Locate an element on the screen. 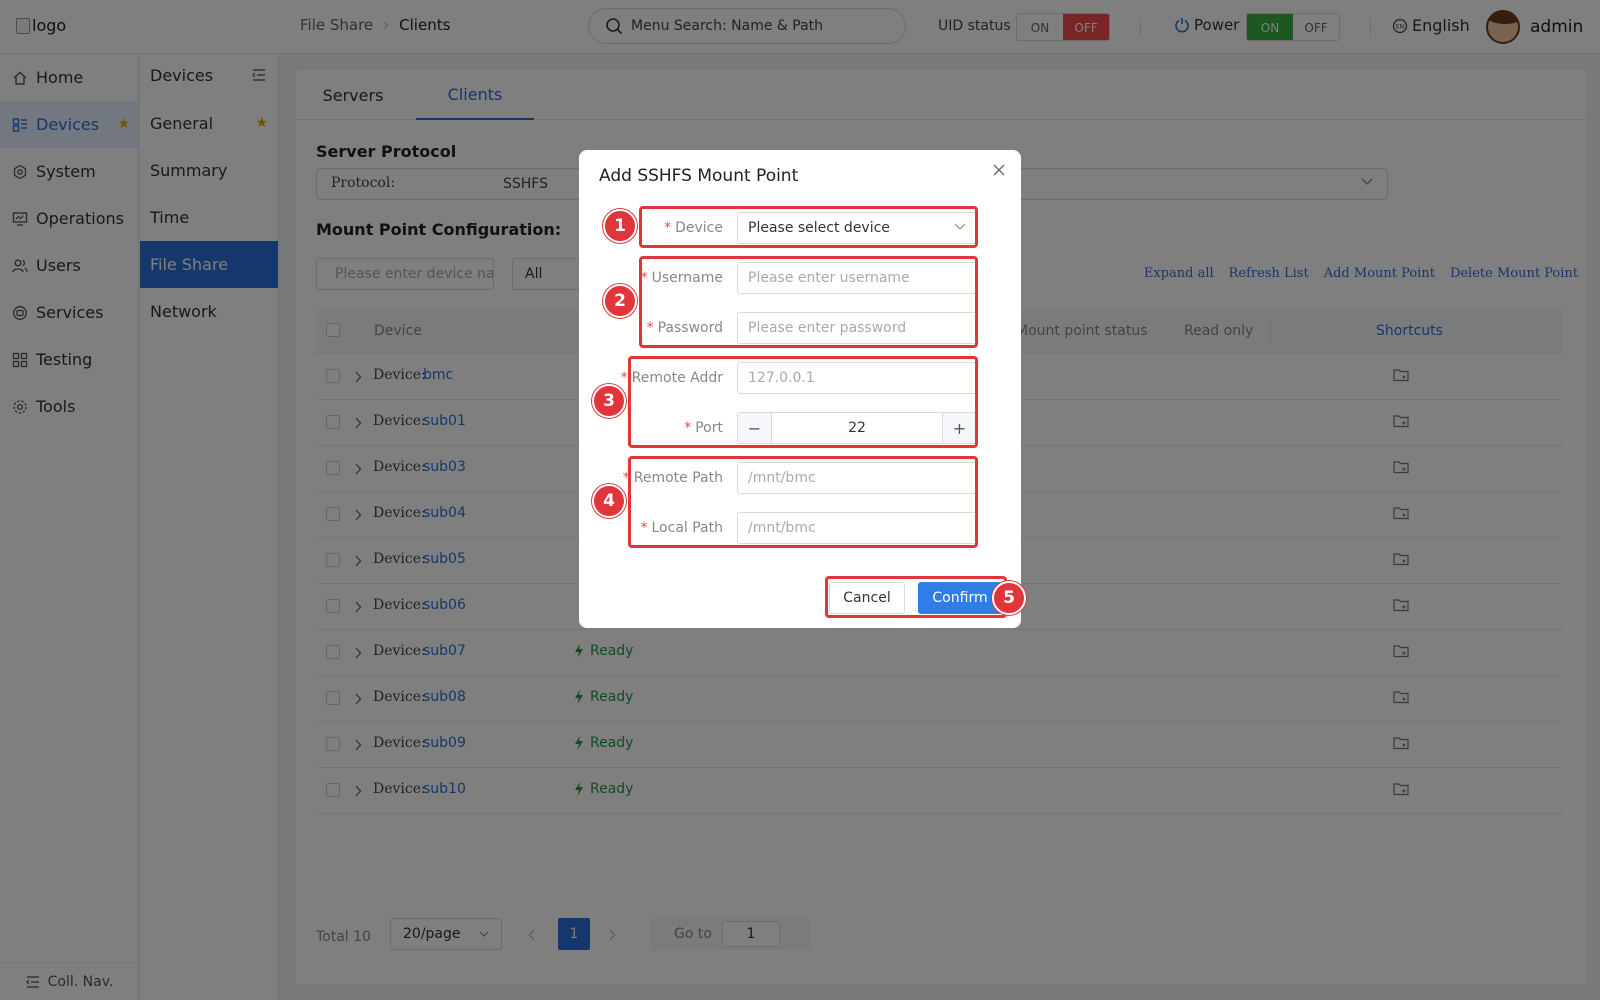 This screenshot has height=1000, width=1600. annotation-badge-1: 1 is located at coordinates (620, 226).